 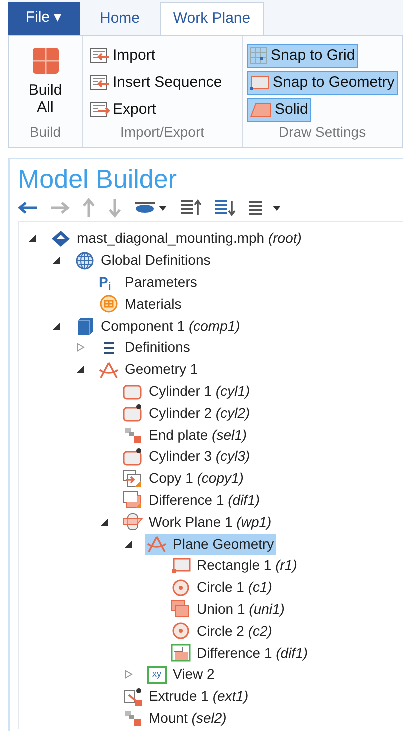 I want to click on panel-title: Model Builder, so click(x=98, y=179).